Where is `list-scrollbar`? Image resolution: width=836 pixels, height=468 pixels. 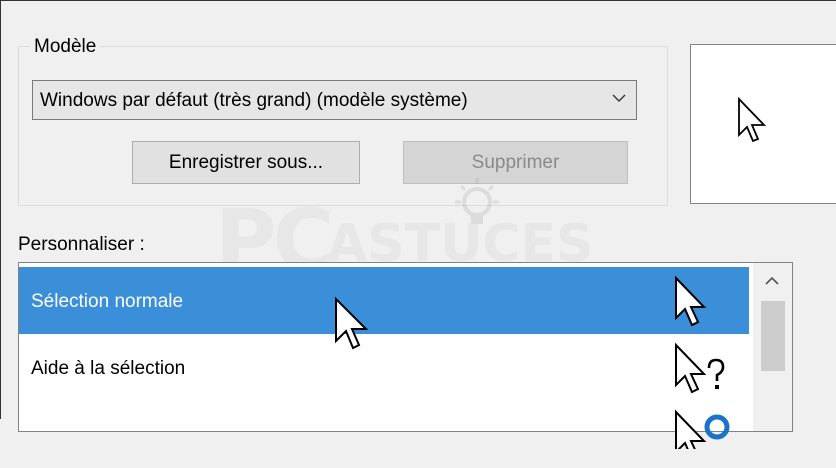 list-scrollbar is located at coordinates (772, 347).